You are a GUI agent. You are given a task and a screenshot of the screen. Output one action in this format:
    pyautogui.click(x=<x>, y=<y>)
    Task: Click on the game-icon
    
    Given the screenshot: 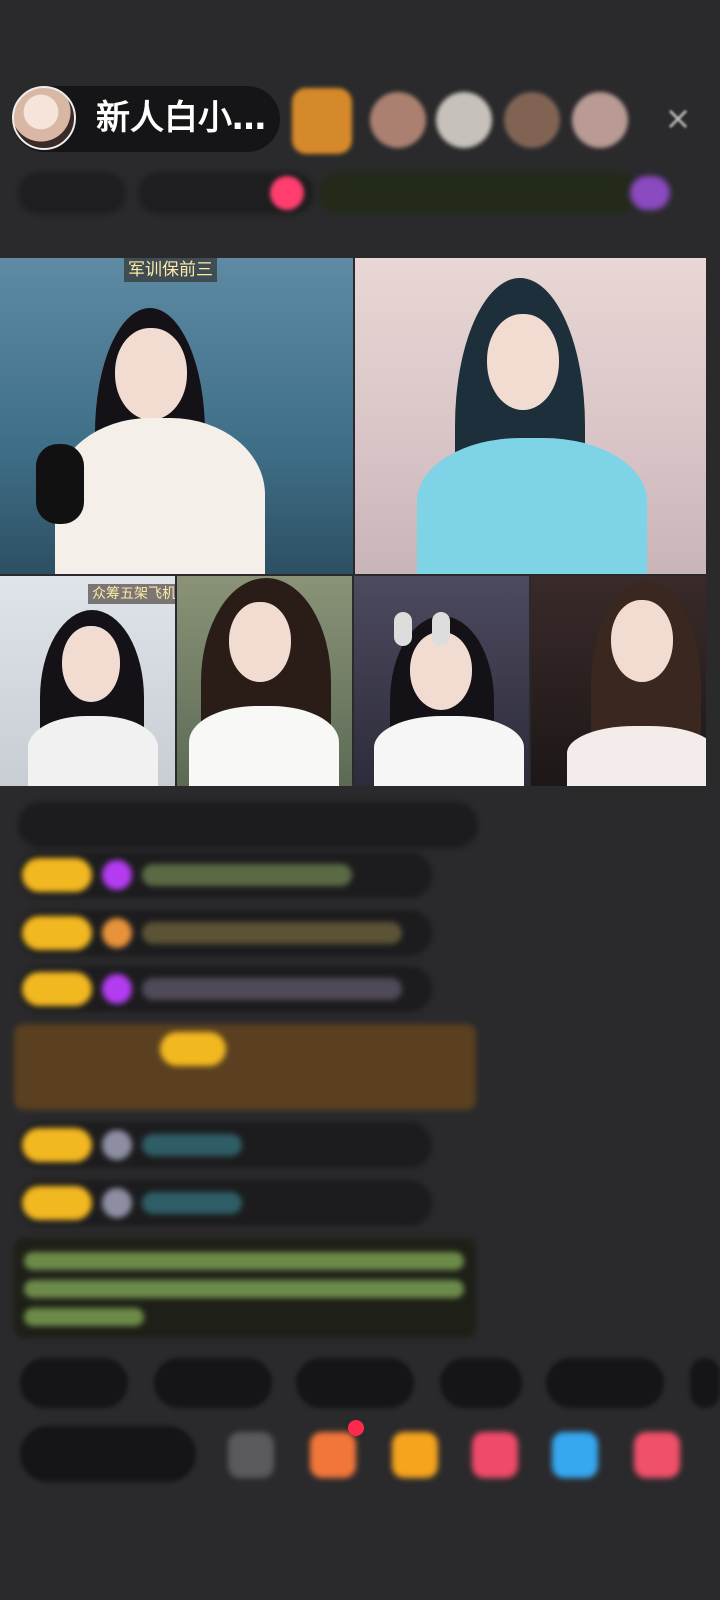 What is the action you would take?
    pyautogui.click(x=575, y=1455)
    